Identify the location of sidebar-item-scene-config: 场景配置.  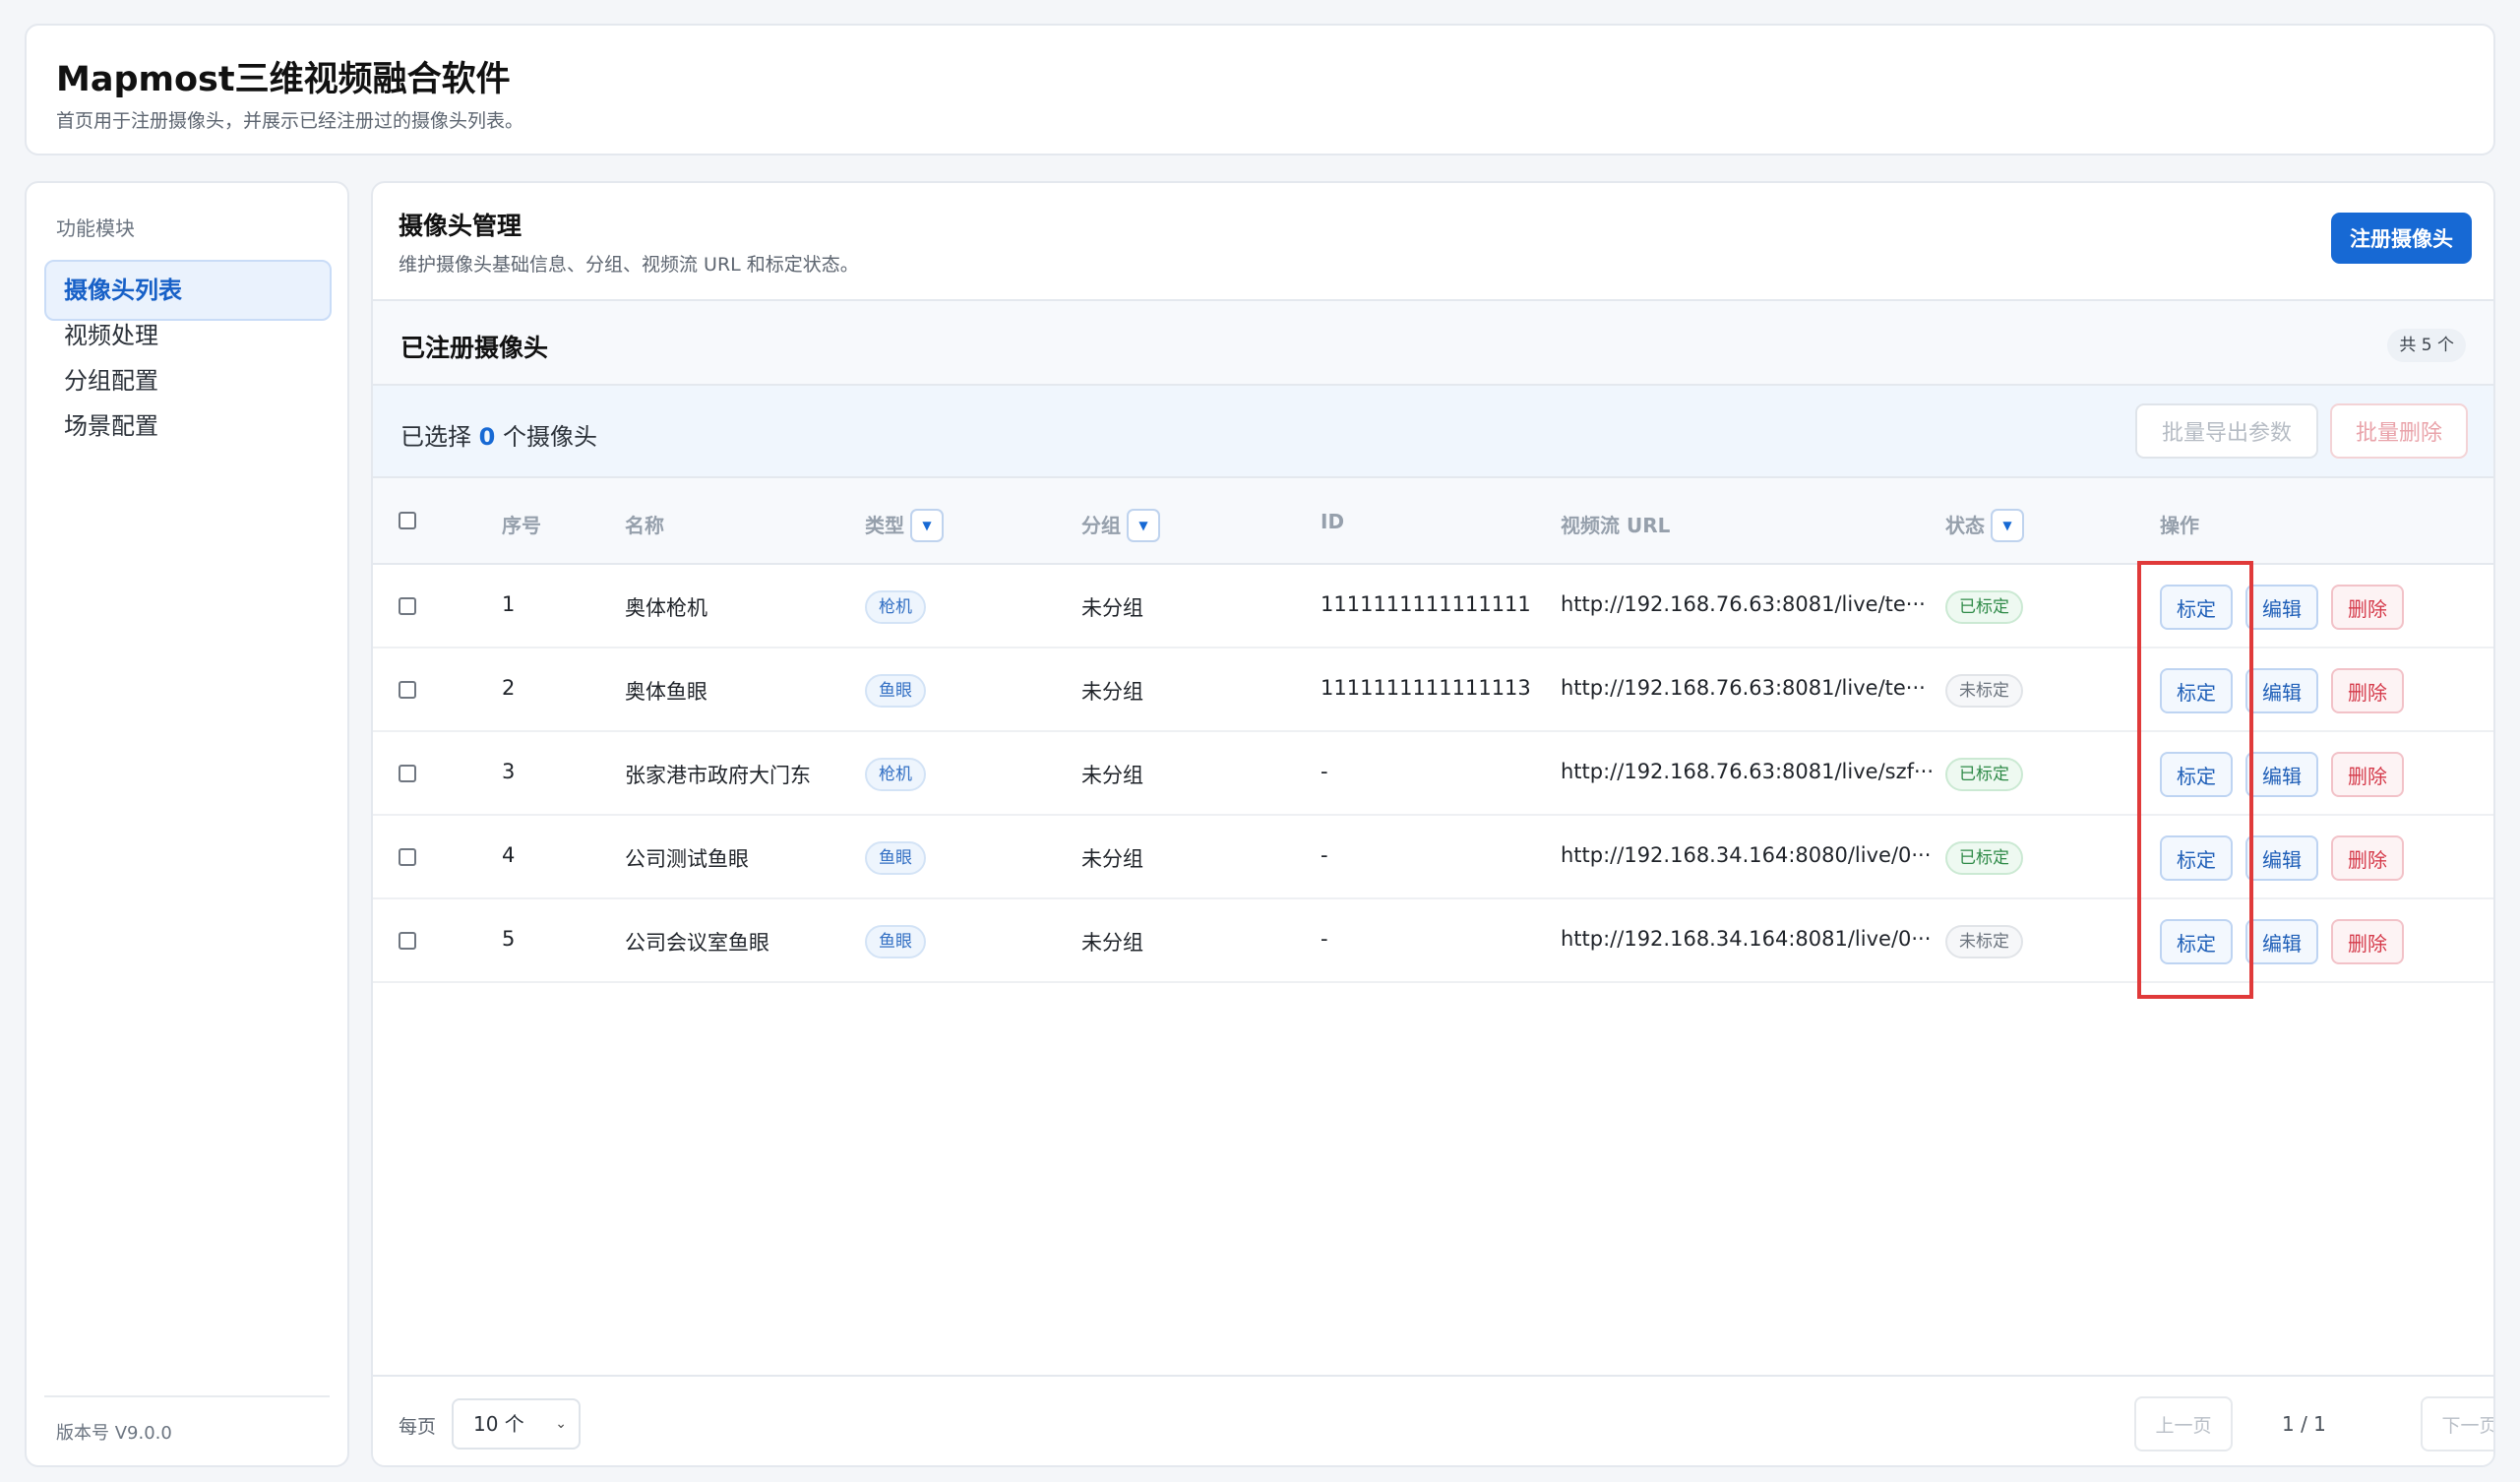
(188, 426).